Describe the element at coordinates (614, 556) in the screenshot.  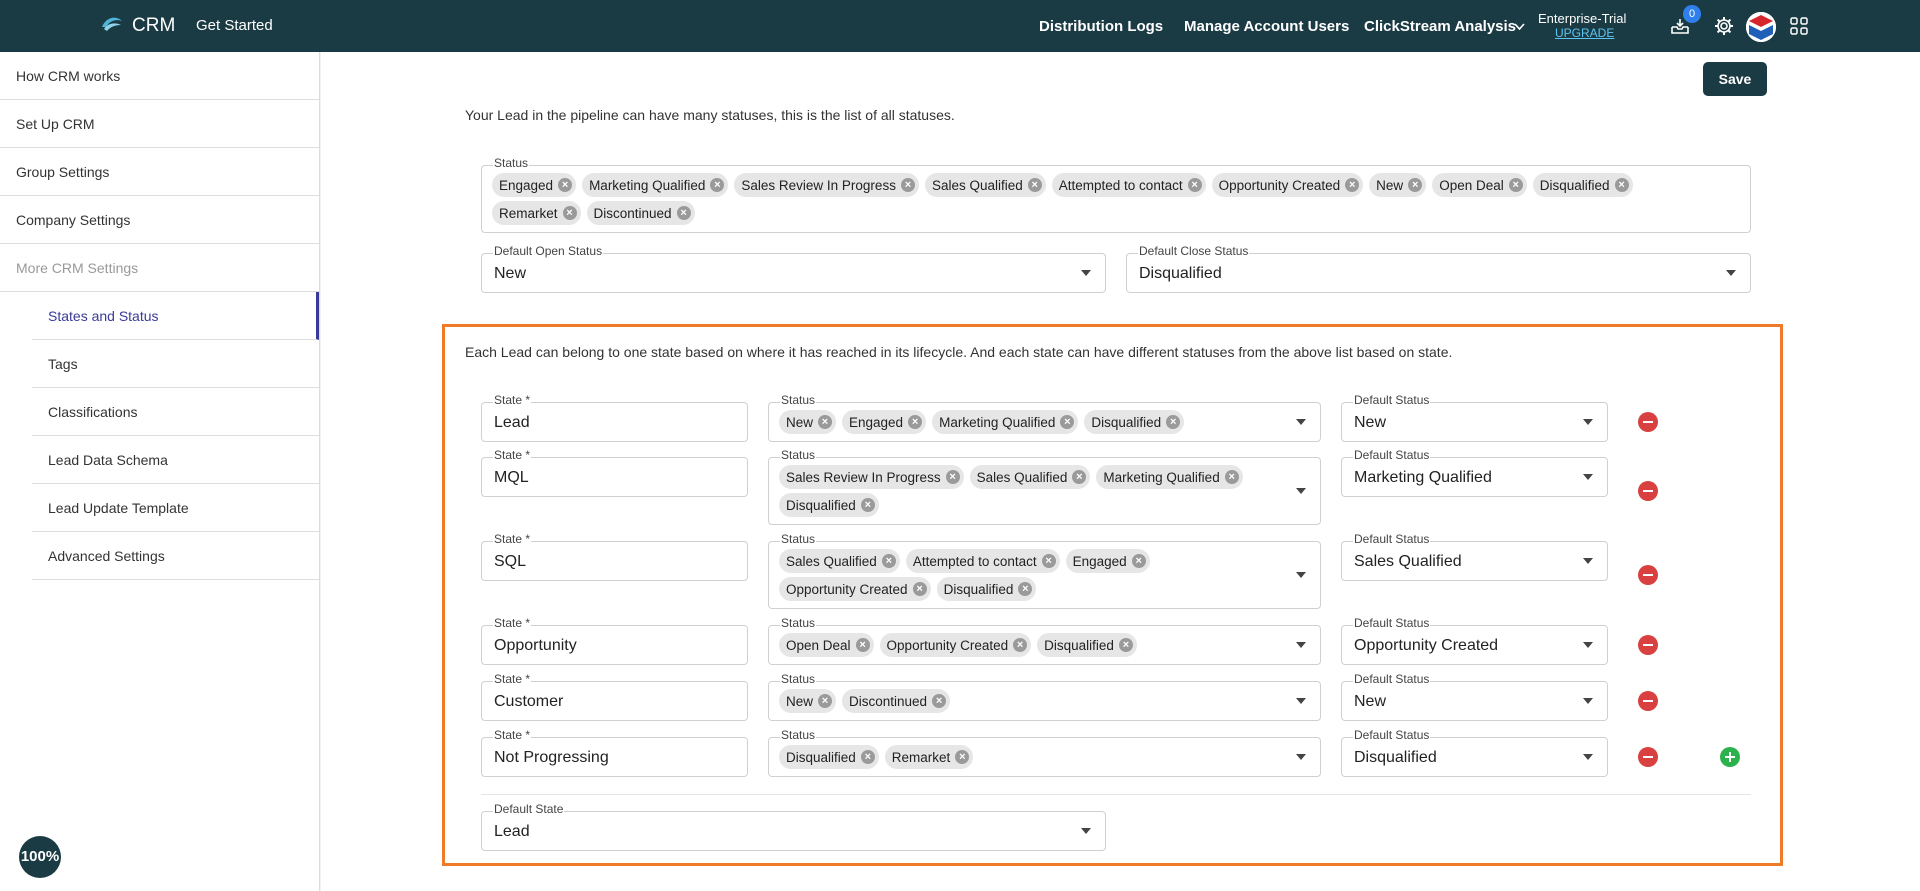
I see `state-input: State * SQL` at that location.